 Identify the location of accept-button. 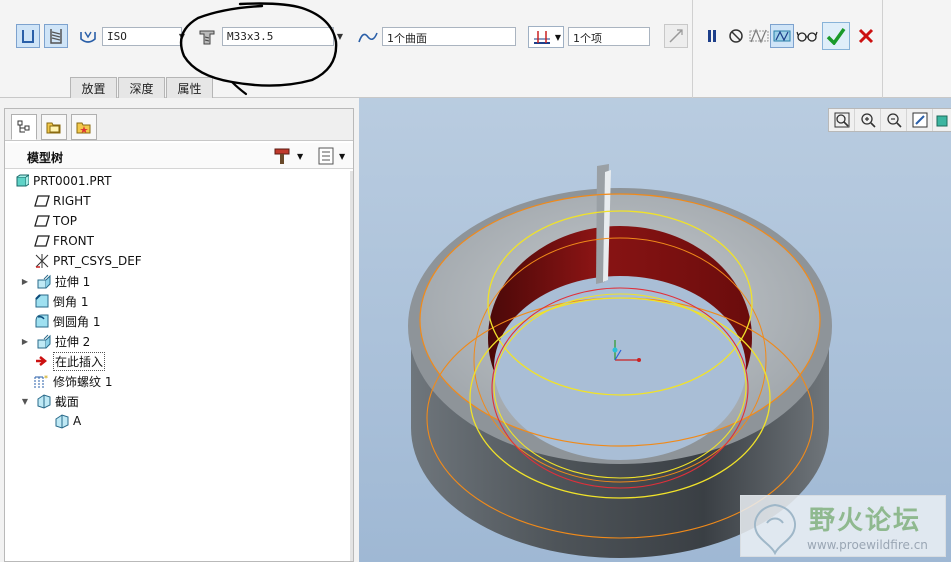
(836, 36).